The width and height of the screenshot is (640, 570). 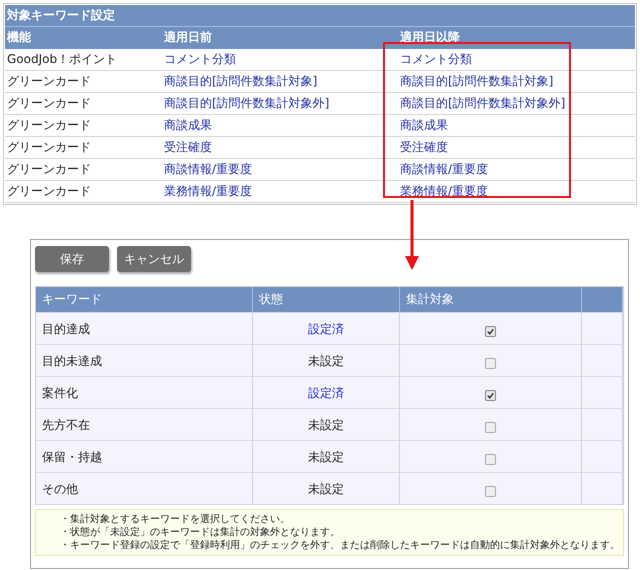 I want to click on action-button: キャンセル, so click(x=154, y=259).